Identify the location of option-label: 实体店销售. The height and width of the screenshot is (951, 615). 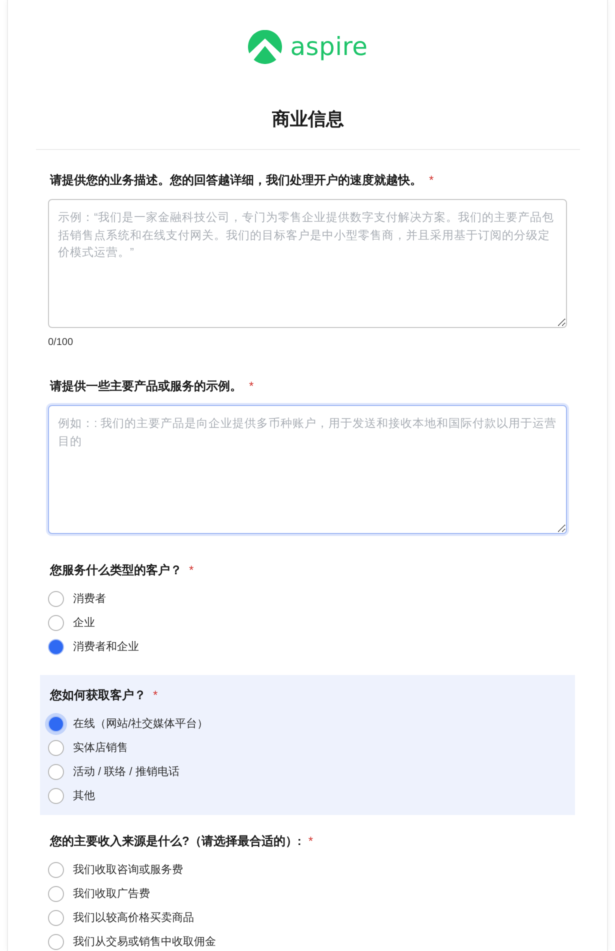
(100, 748).